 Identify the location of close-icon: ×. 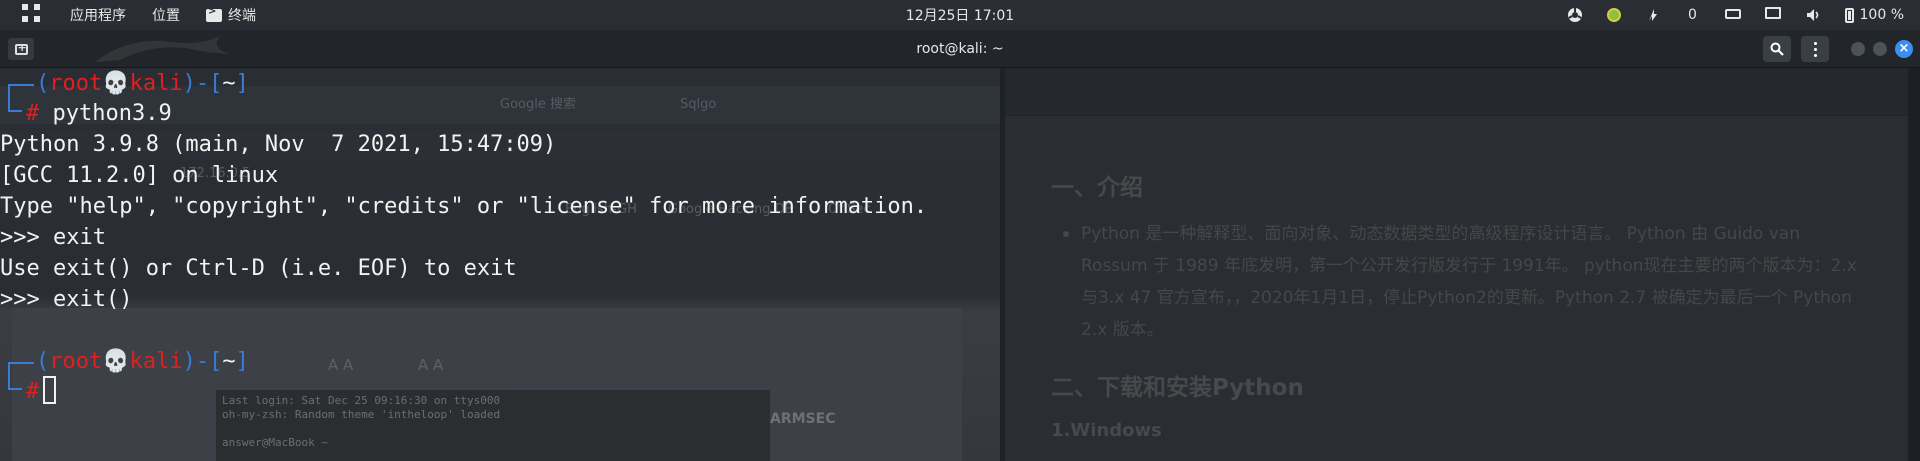
(1904, 48).